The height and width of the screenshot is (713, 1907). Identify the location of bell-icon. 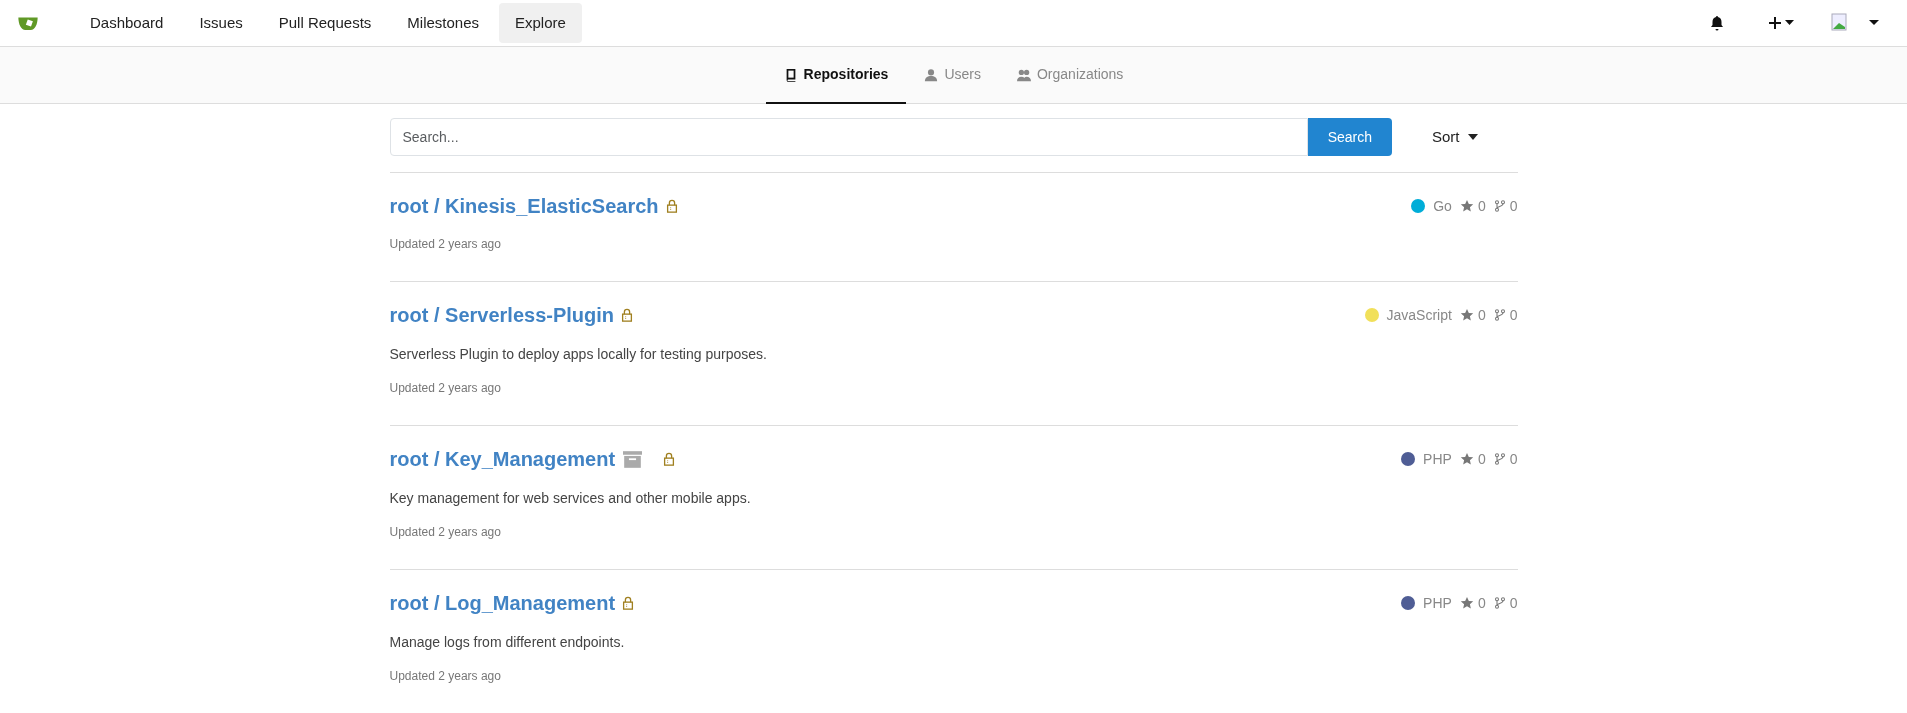
(1717, 23).